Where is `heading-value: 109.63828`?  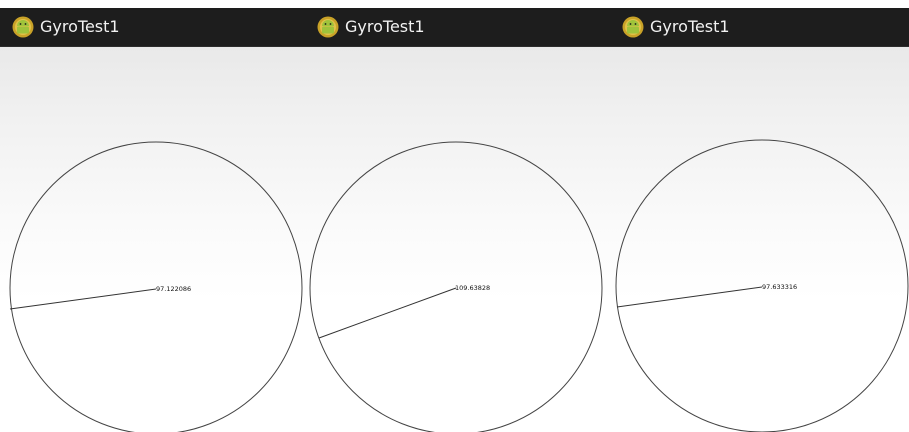 heading-value: 109.63828 is located at coordinates (472, 288).